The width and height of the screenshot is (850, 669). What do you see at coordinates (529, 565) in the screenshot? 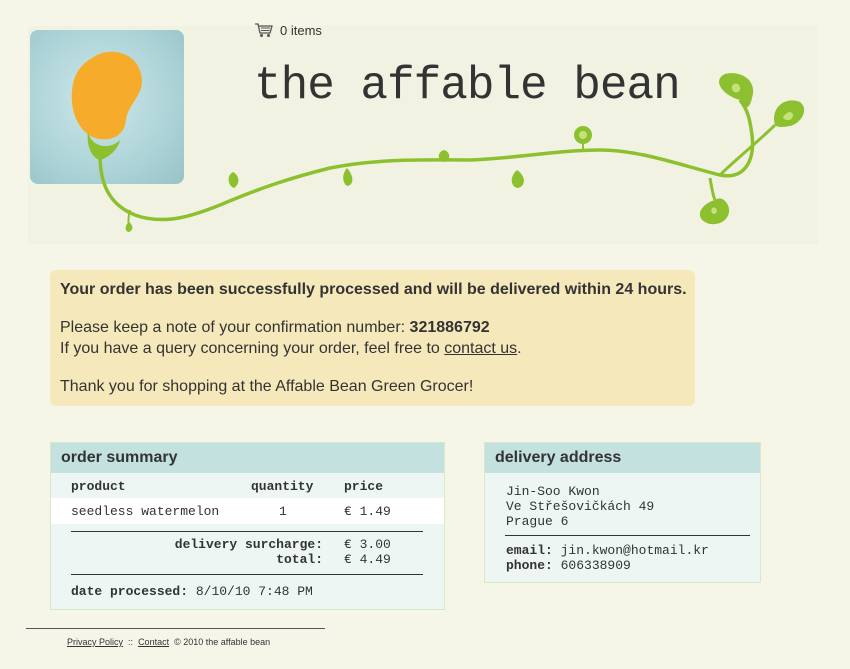
I see `phone-label: phone:` at bounding box center [529, 565].